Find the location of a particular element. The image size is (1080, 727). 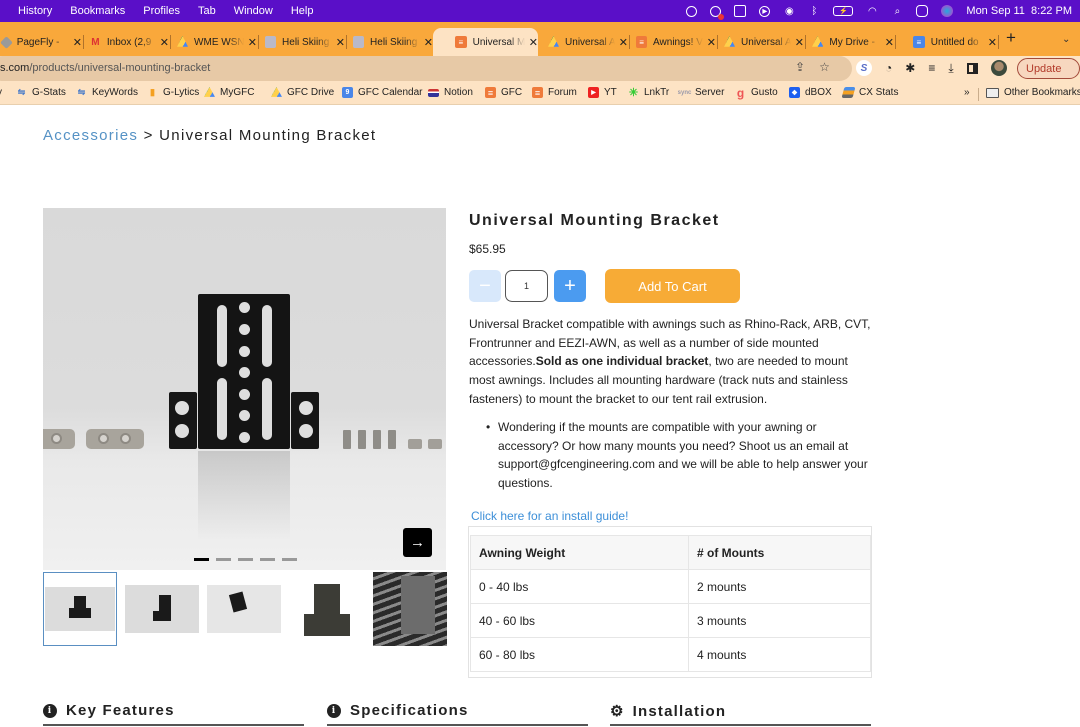

bookmark-mygfc: MyGFC is located at coordinates (229, 92).